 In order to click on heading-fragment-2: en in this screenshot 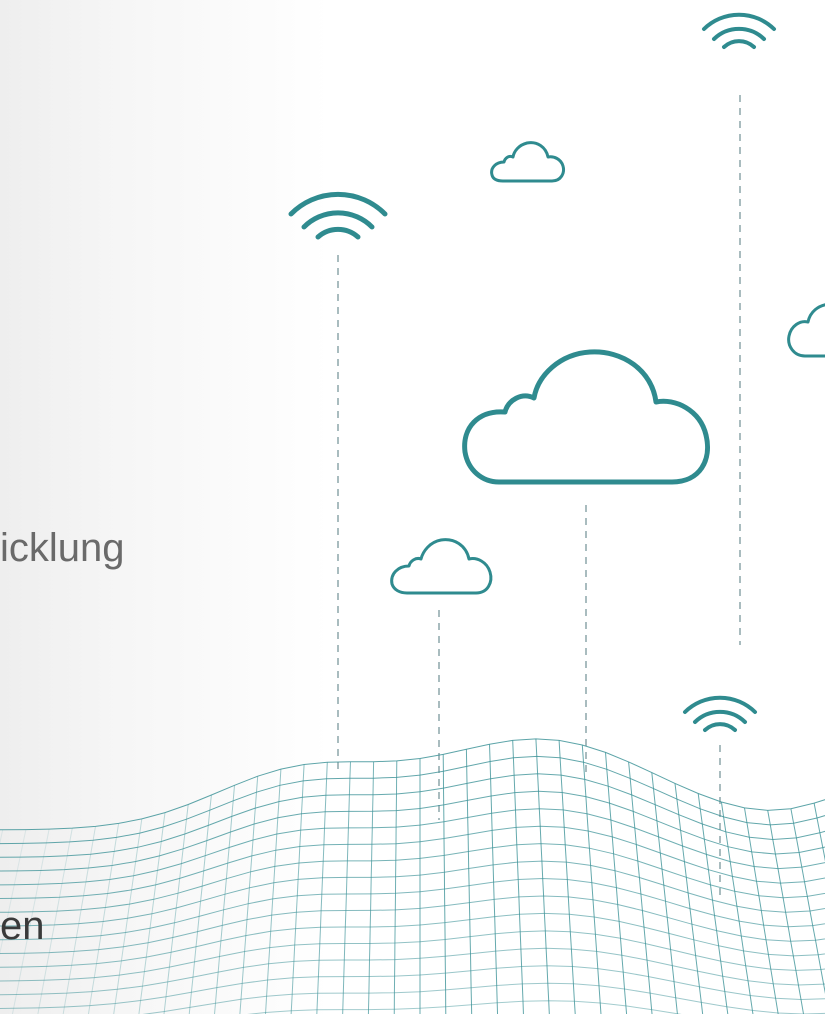, I will do `click(22, 926)`.